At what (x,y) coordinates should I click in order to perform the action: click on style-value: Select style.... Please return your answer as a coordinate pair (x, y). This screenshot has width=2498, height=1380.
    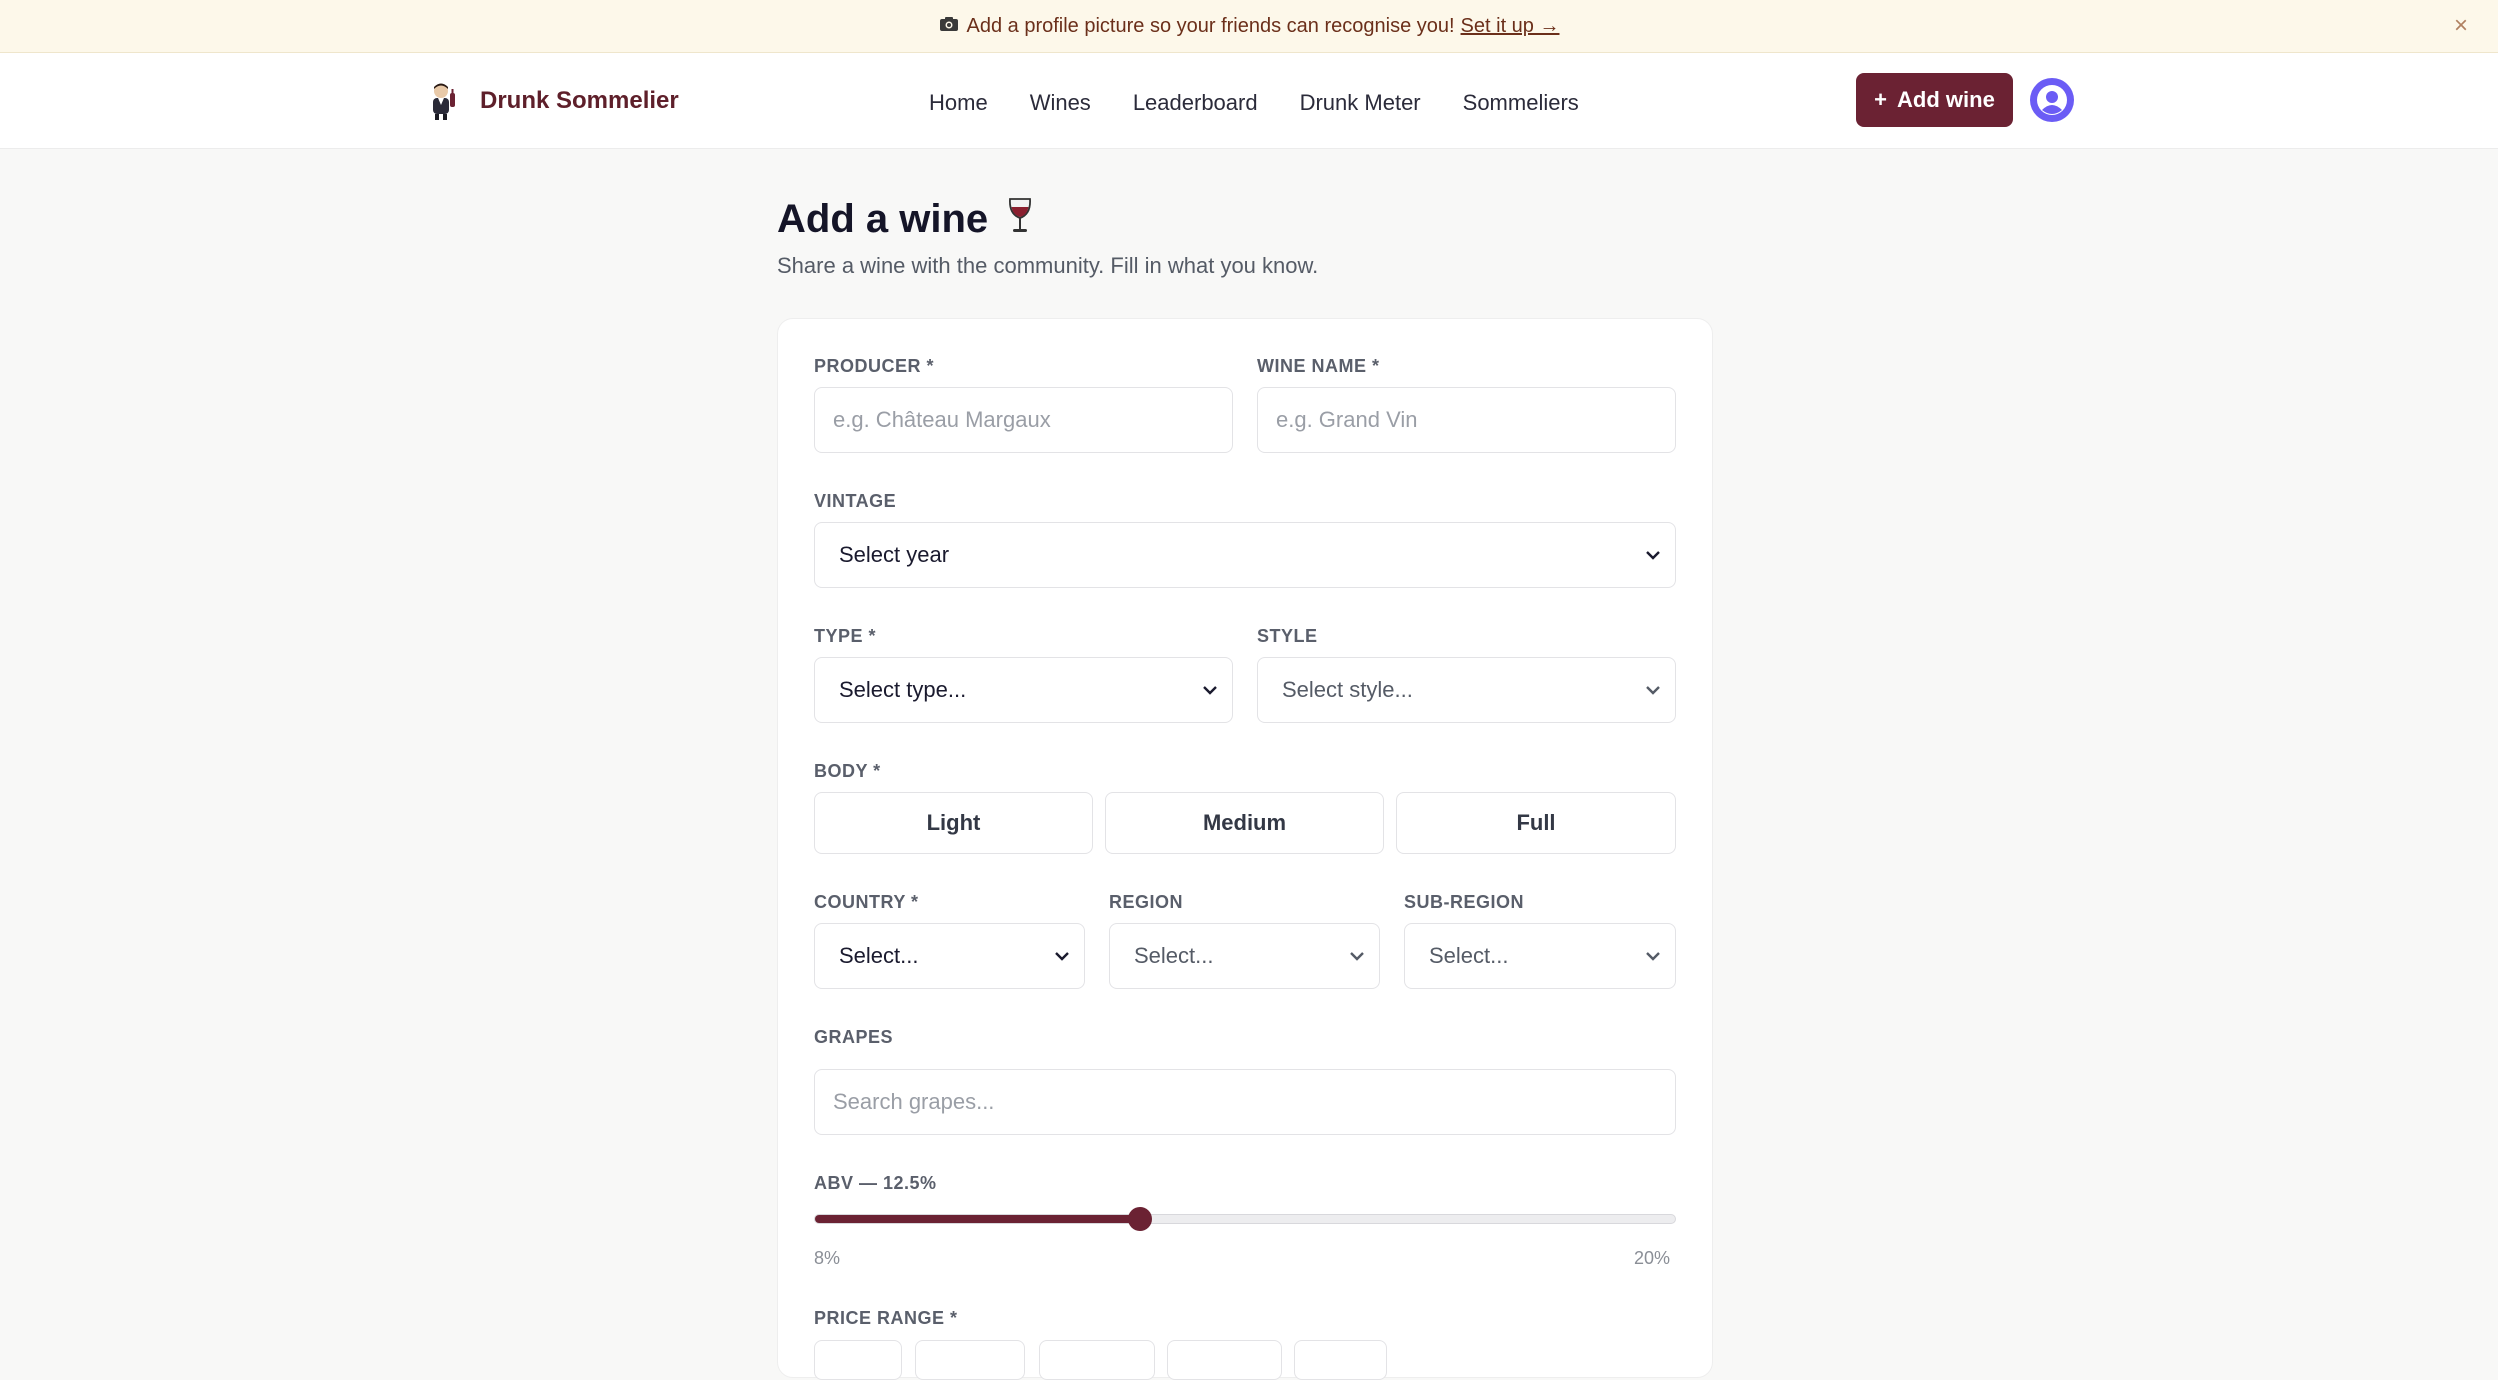
    Looking at the image, I should click on (1347, 689).